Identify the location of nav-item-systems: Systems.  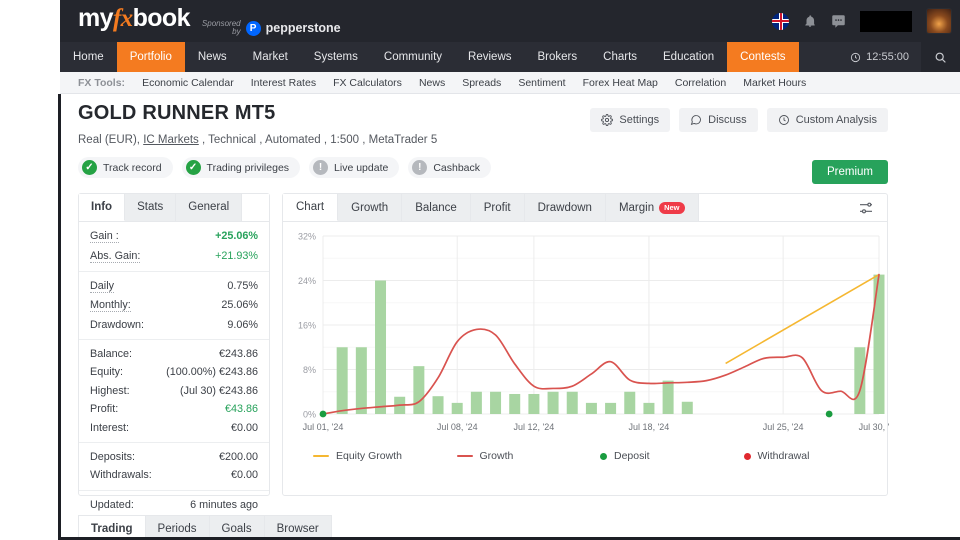
(336, 57).